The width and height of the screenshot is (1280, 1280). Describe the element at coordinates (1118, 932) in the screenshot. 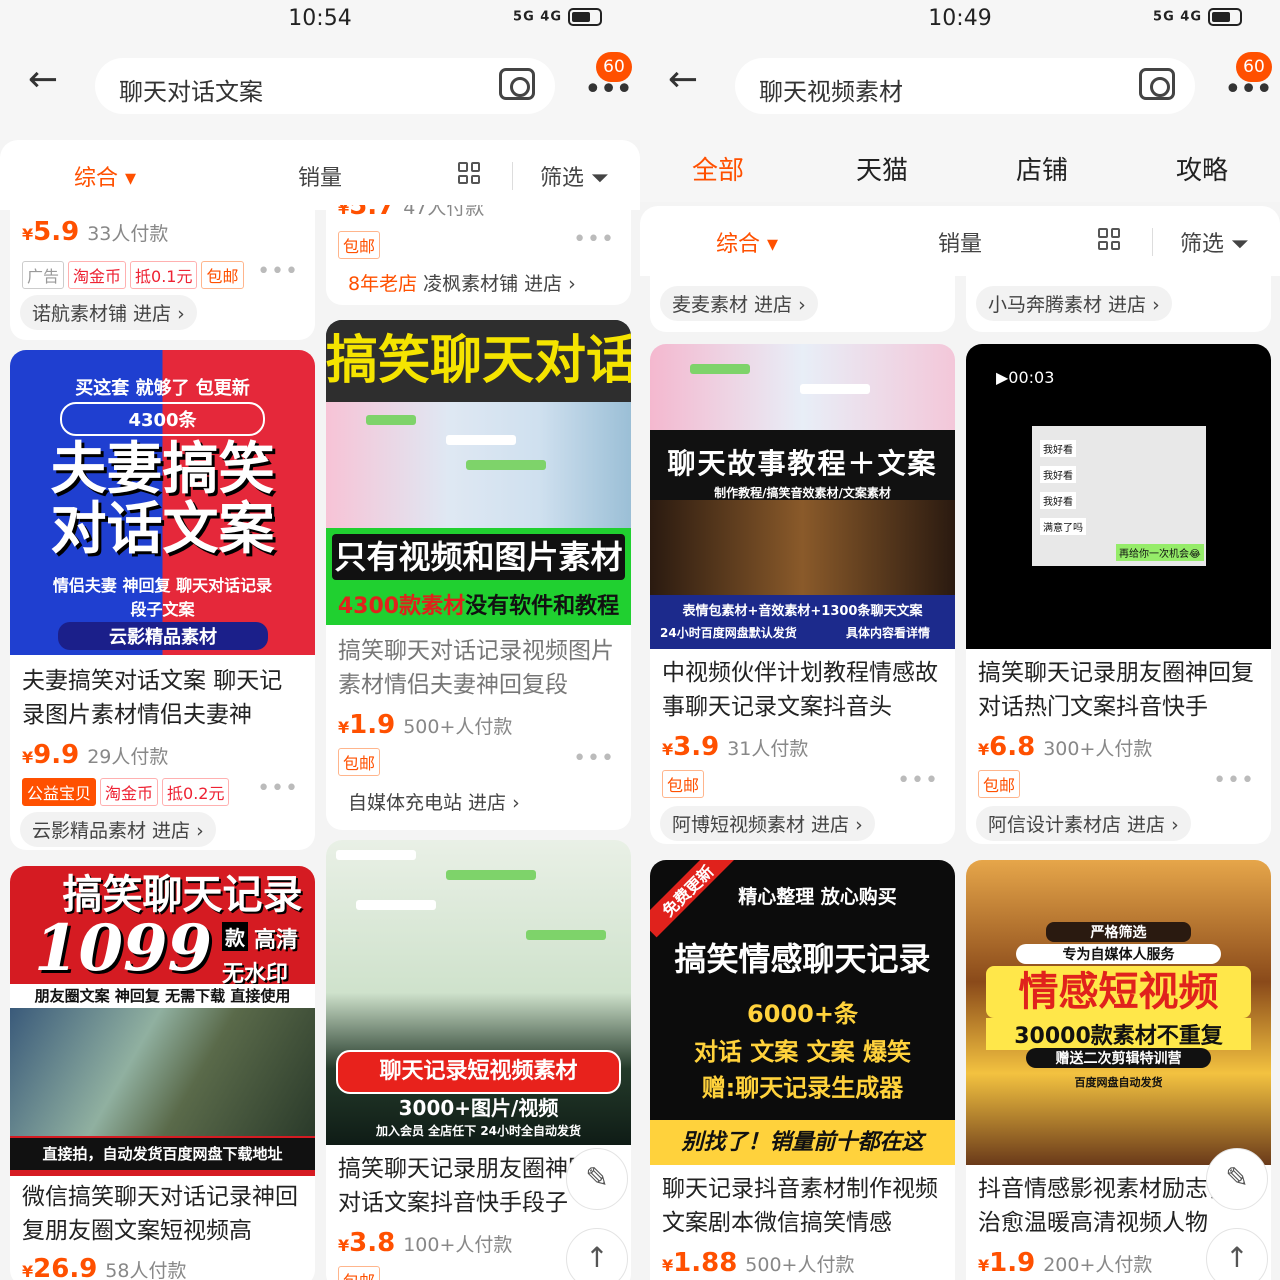

I see `image-text: 严格筛选` at that location.